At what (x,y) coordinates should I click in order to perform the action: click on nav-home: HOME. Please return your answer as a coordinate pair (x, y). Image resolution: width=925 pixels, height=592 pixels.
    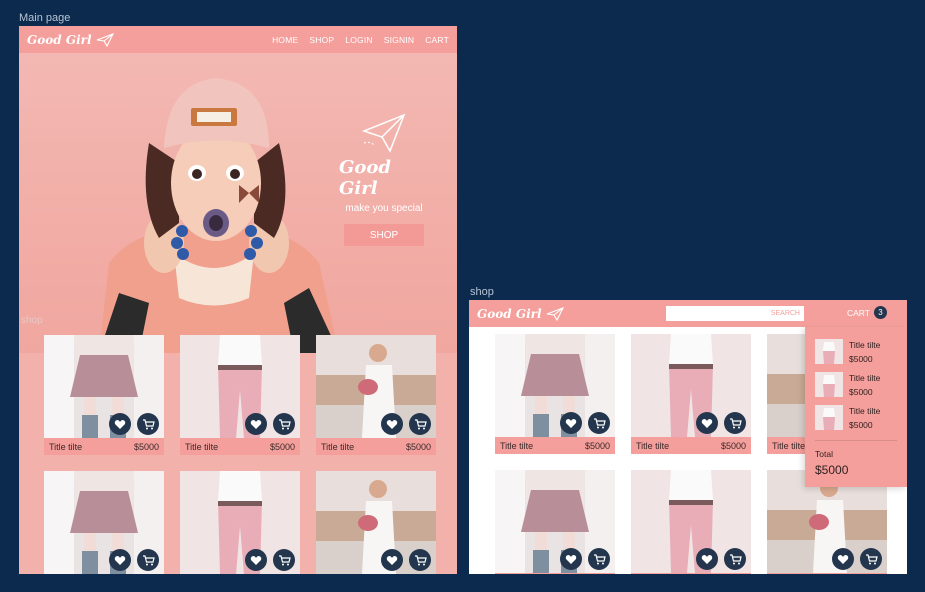
    Looking at the image, I should click on (285, 40).